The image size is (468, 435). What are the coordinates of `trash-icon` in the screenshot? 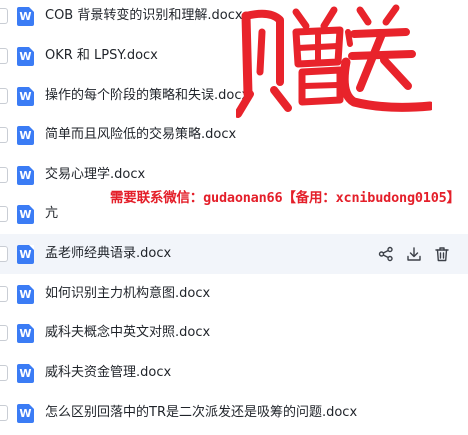 It's located at (442, 254).